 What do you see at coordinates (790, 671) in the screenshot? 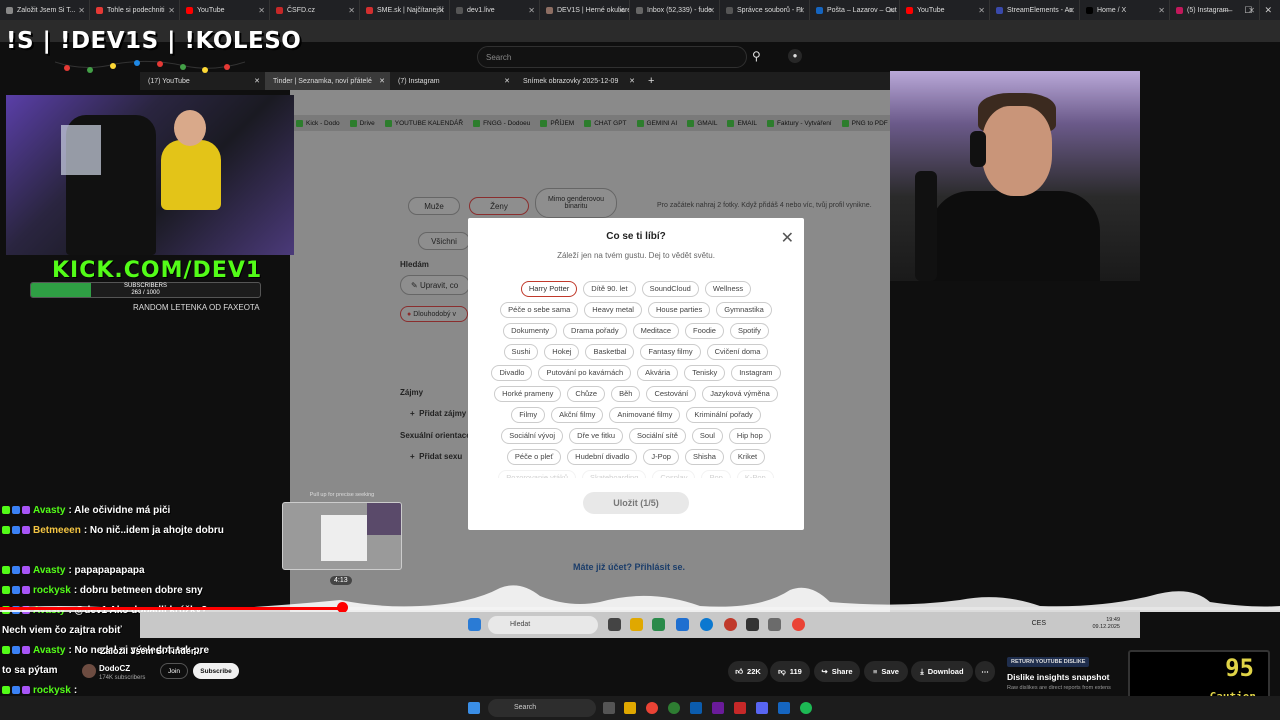
I see `dislike-button: 👎︎ 119` at bounding box center [790, 671].